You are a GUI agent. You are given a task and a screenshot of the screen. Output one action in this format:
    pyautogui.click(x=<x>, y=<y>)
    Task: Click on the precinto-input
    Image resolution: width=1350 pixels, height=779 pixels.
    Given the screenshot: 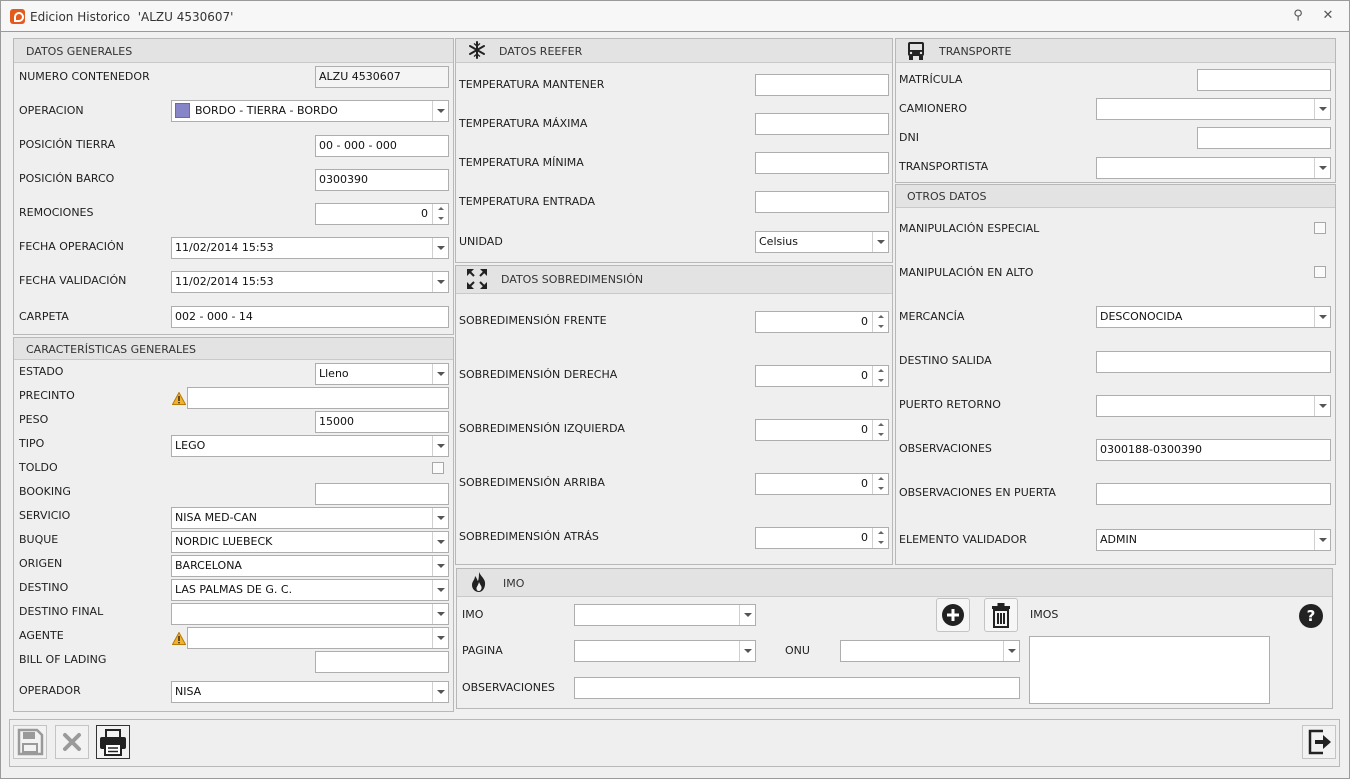 What is the action you would take?
    pyautogui.click(x=318, y=398)
    